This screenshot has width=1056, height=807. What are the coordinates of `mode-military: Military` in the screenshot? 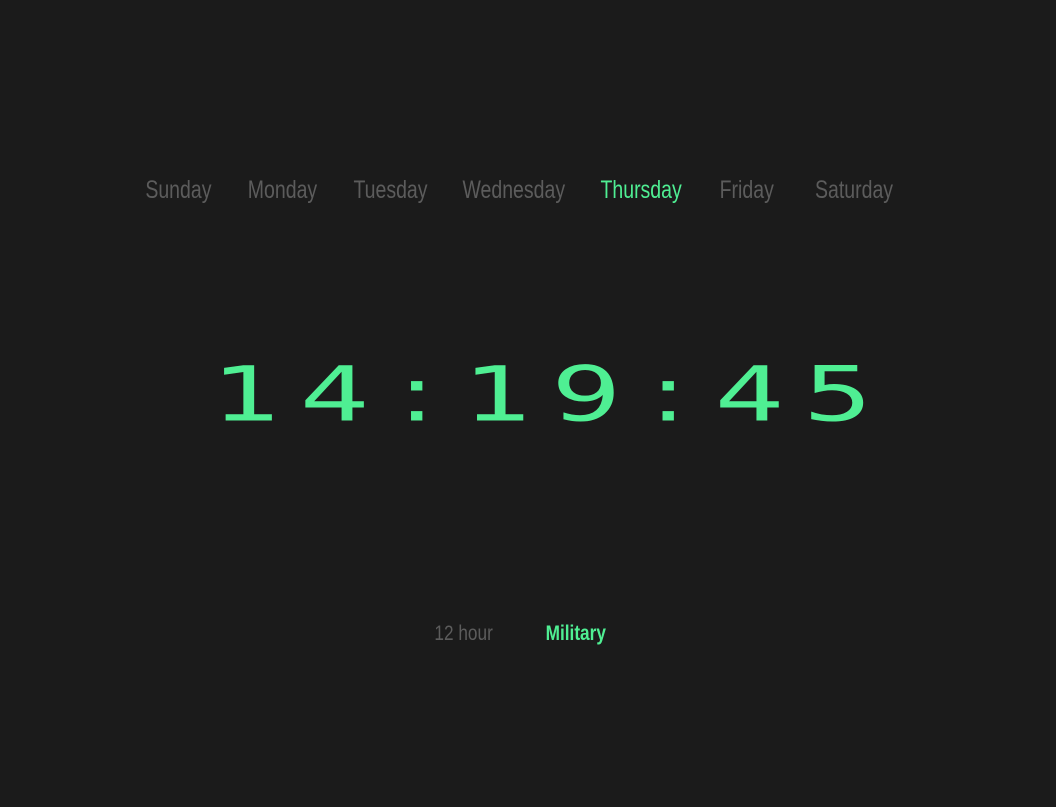 It's located at (575, 634).